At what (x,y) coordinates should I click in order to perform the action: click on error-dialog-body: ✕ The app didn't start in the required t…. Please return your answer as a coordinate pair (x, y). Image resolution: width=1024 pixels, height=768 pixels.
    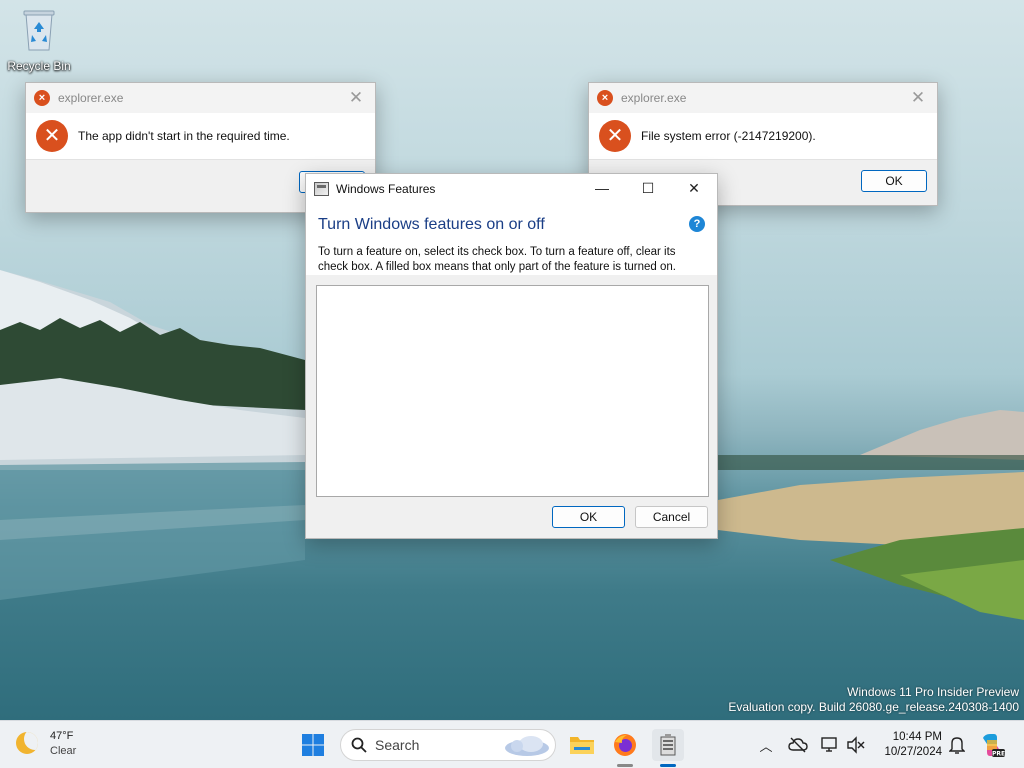
    Looking at the image, I should click on (200, 136).